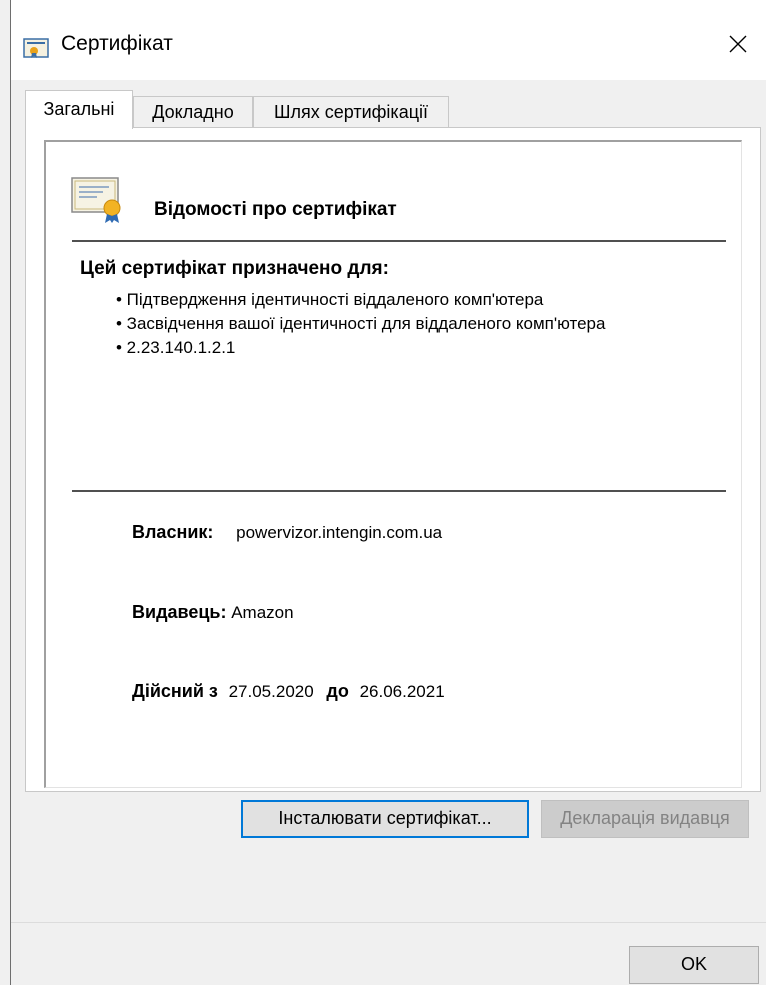  What do you see at coordinates (275, 209) in the screenshot?
I see `certificate-info-title: Відомості про сертифікат` at bounding box center [275, 209].